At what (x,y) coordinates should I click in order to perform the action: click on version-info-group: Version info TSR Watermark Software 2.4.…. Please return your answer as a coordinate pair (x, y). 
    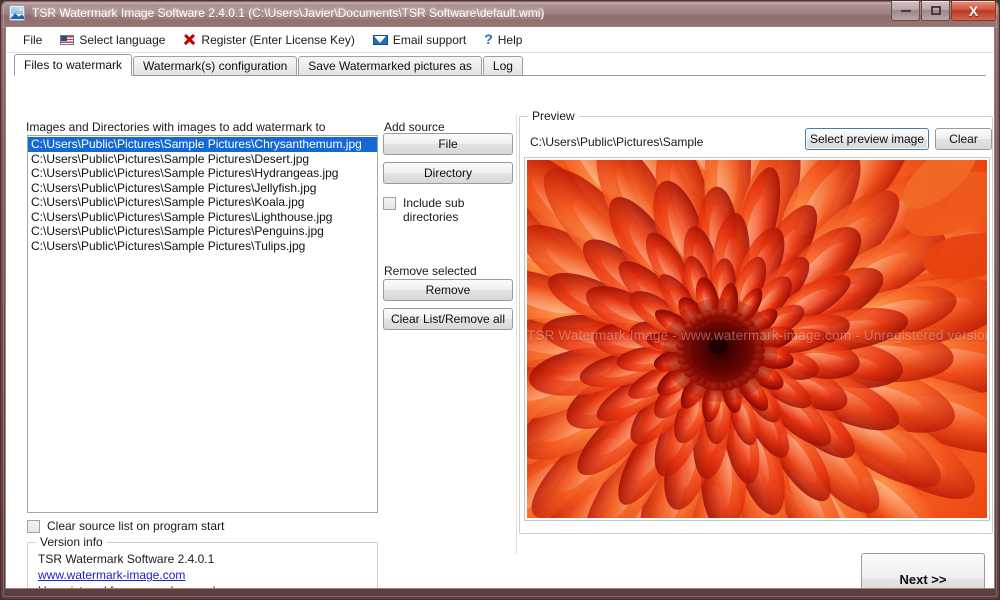
    Looking at the image, I should click on (202, 561).